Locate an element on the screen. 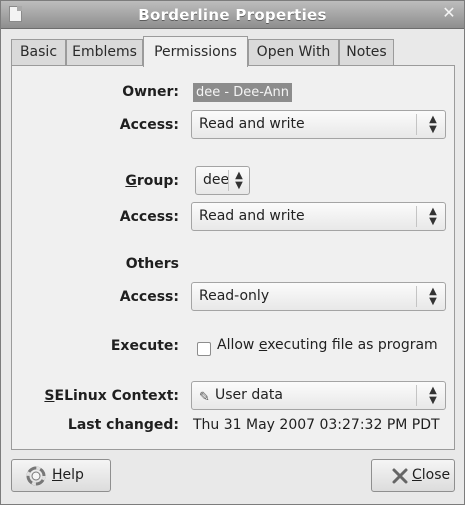 The height and width of the screenshot is (505, 465). help-button-label: elp is located at coordinates (73, 475).